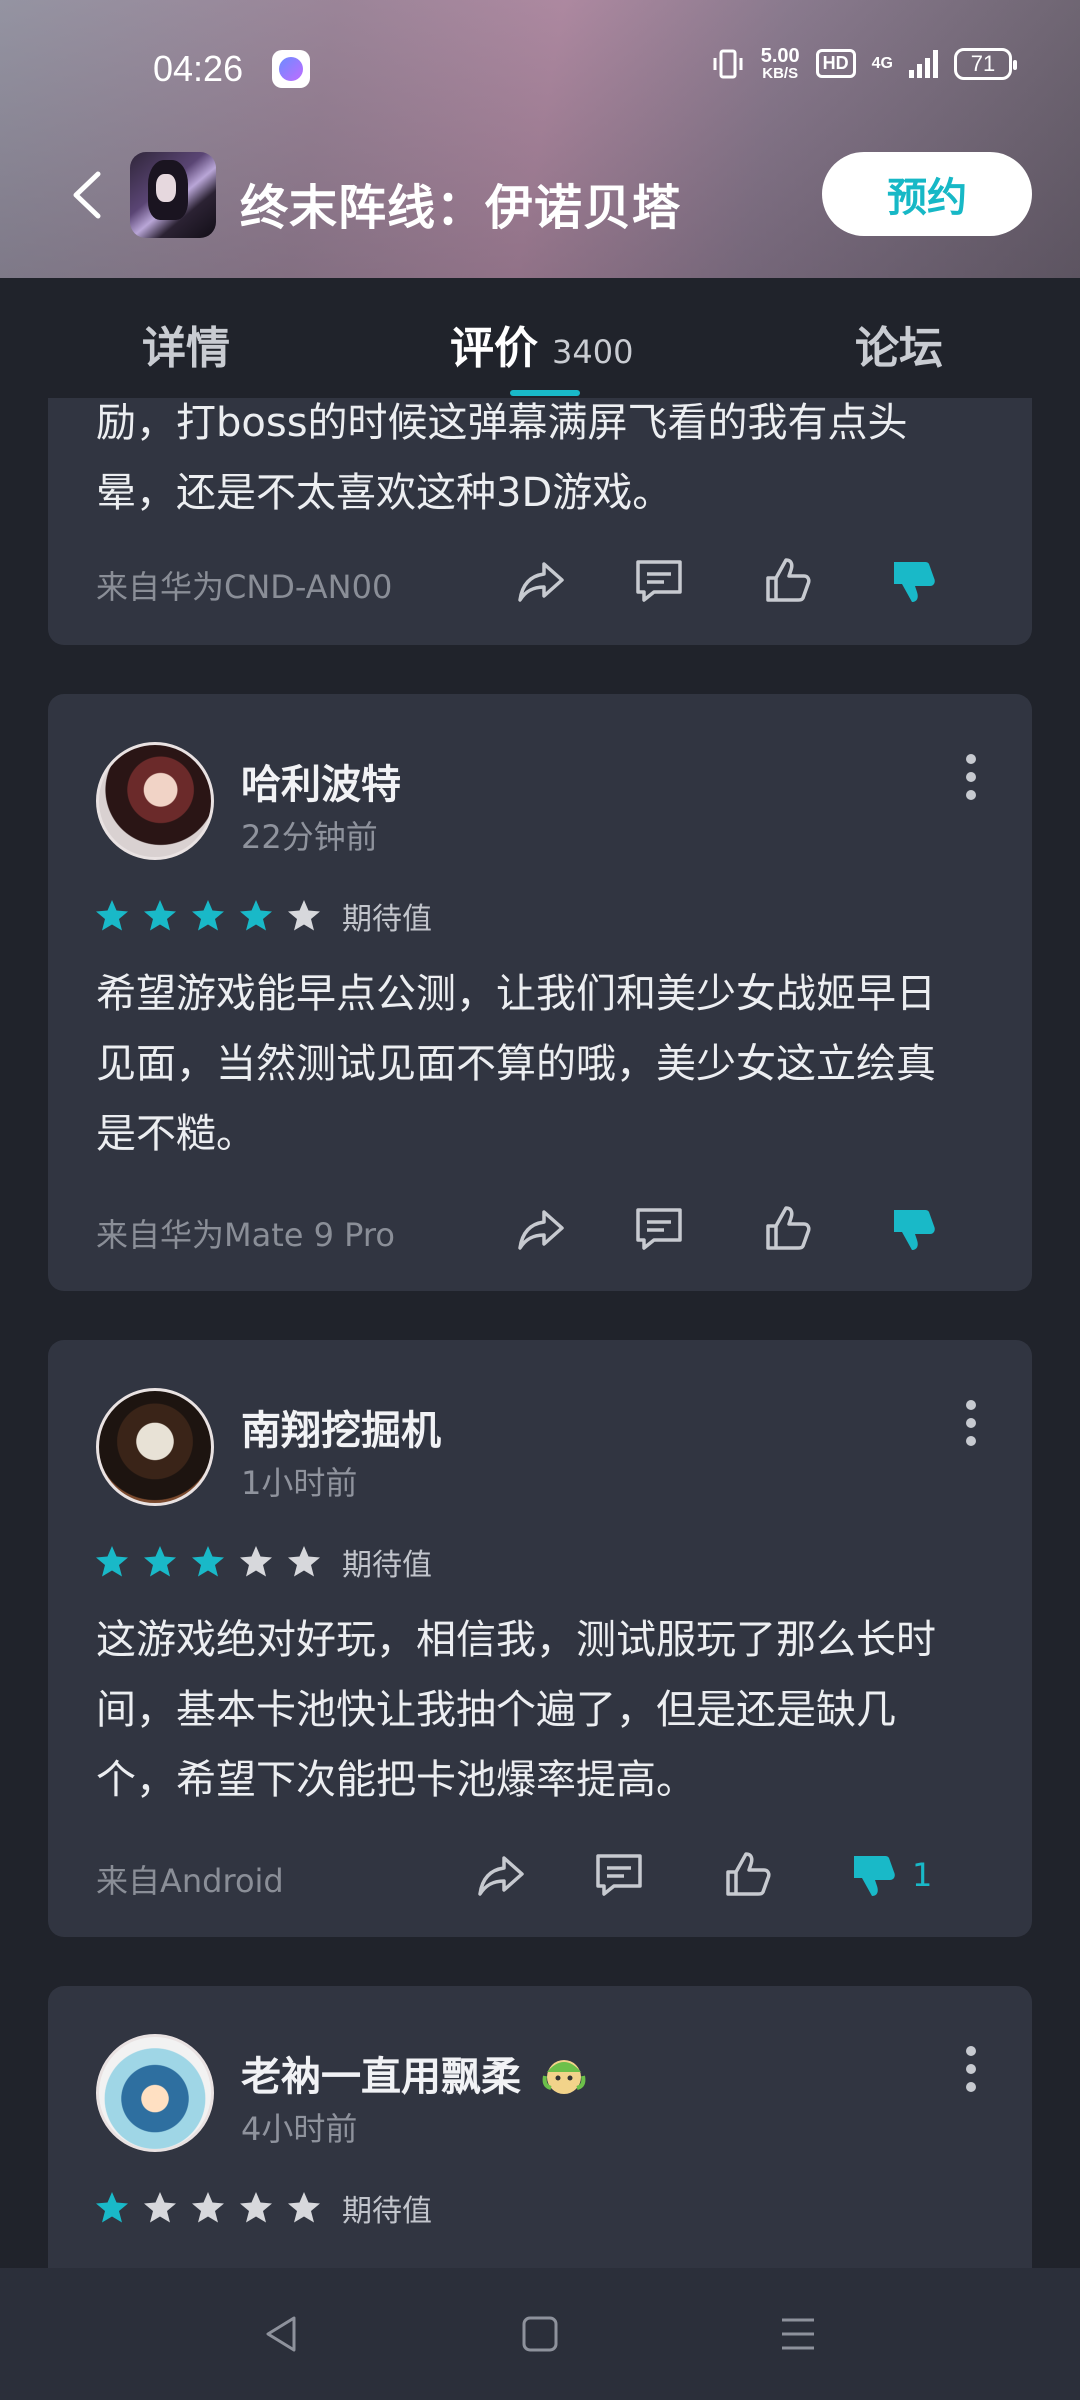 The width and height of the screenshot is (1080, 2400). Describe the element at coordinates (864, 63) in the screenshot. I see `status-icons: 5.00 KB/S HD 4G 71` at that location.